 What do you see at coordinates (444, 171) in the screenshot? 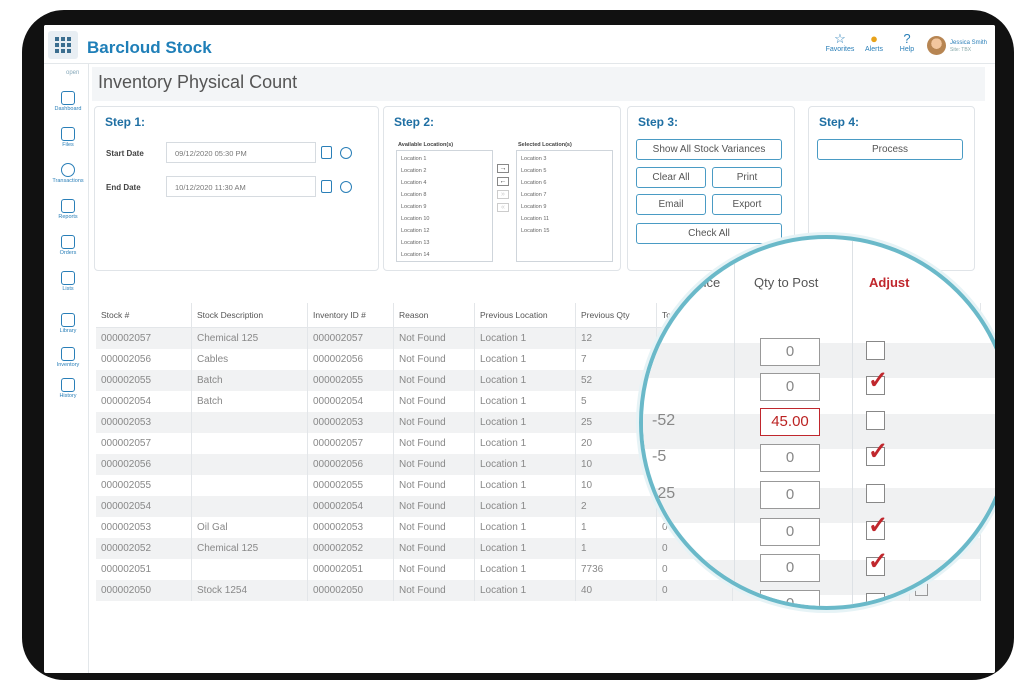
I see `list-item: Location 2` at bounding box center [444, 171].